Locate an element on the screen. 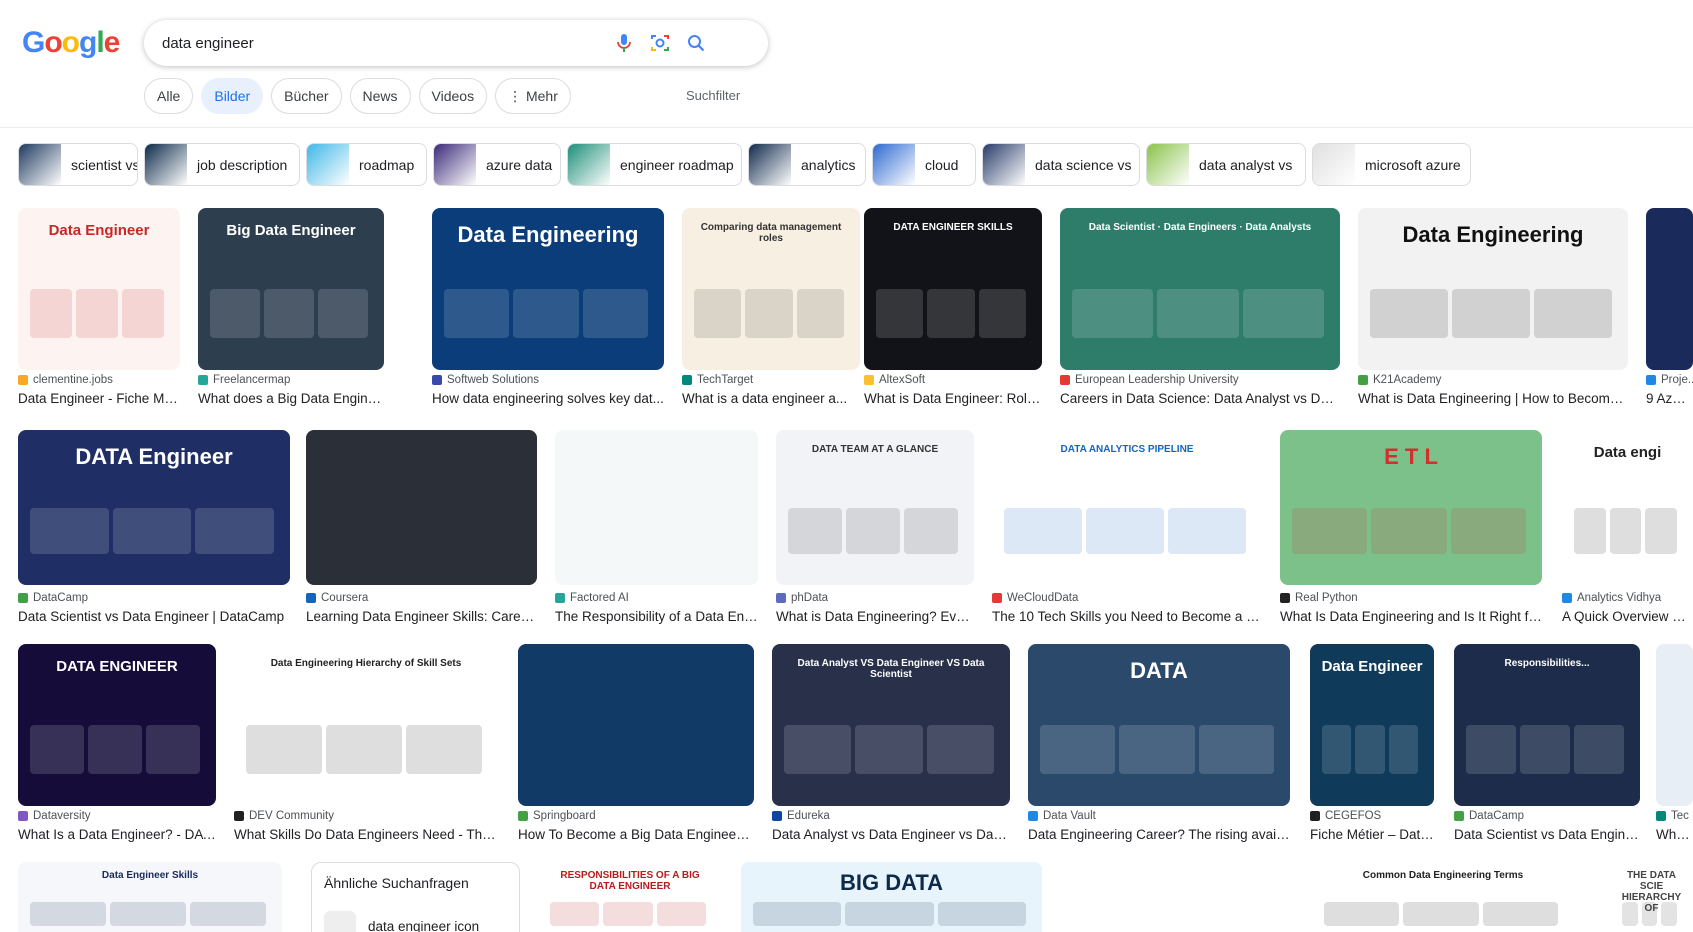 This screenshot has width=1693, height=932. tab-videos: Videos is located at coordinates (453, 96).